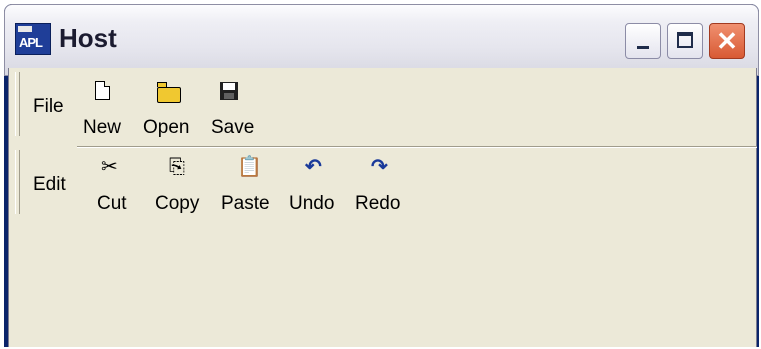 This screenshot has width=761, height=349. I want to click on close-icon: ✕, so click(727, 41).